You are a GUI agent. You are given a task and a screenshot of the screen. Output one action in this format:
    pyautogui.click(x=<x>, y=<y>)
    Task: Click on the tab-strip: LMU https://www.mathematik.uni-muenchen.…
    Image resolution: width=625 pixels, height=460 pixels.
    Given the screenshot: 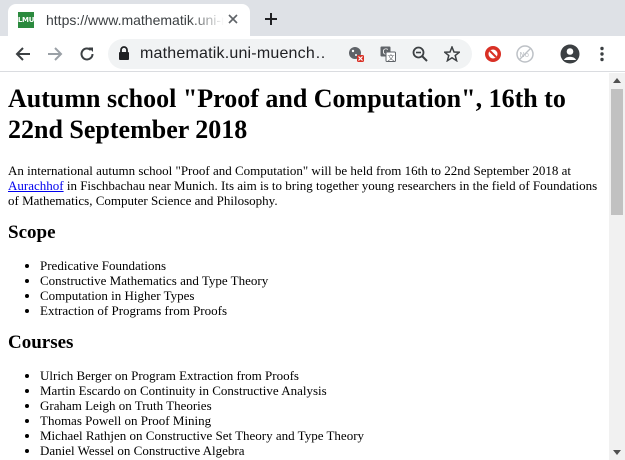 What is the action you would take?
    pyautogui.click(x=312, y=18)
    